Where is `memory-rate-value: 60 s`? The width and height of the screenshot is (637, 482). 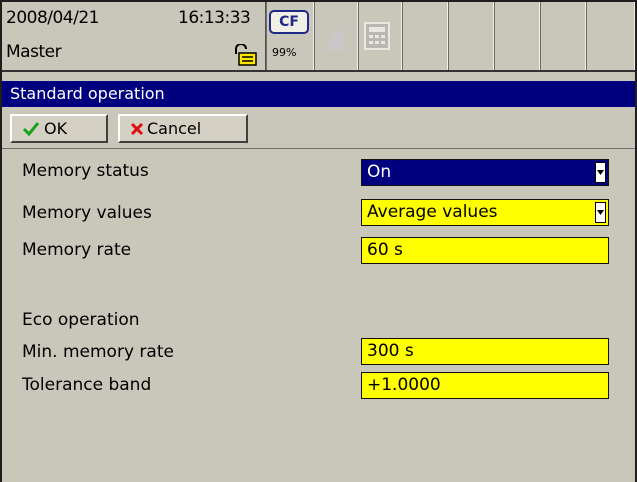
memory-rate-value: 60 s is located at coordinates (385, 250).